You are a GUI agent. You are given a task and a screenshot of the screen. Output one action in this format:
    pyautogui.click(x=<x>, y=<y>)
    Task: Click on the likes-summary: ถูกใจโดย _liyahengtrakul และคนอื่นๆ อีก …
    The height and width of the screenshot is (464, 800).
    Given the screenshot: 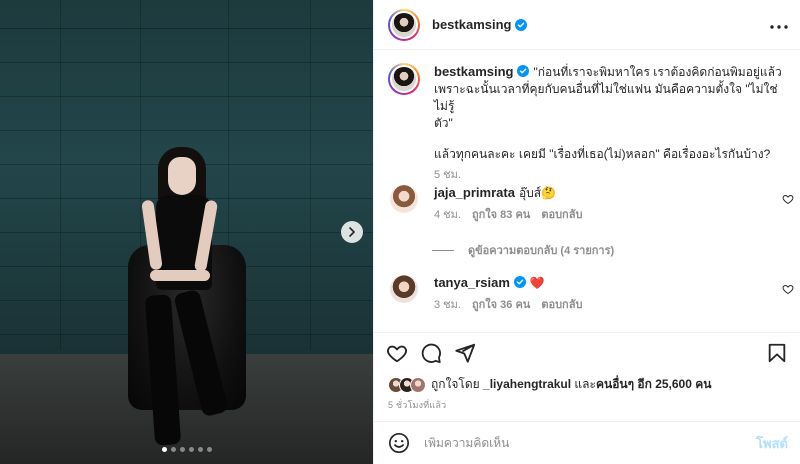 What is the action you would take?
    pyautogui.click(x=588, y=384)
    